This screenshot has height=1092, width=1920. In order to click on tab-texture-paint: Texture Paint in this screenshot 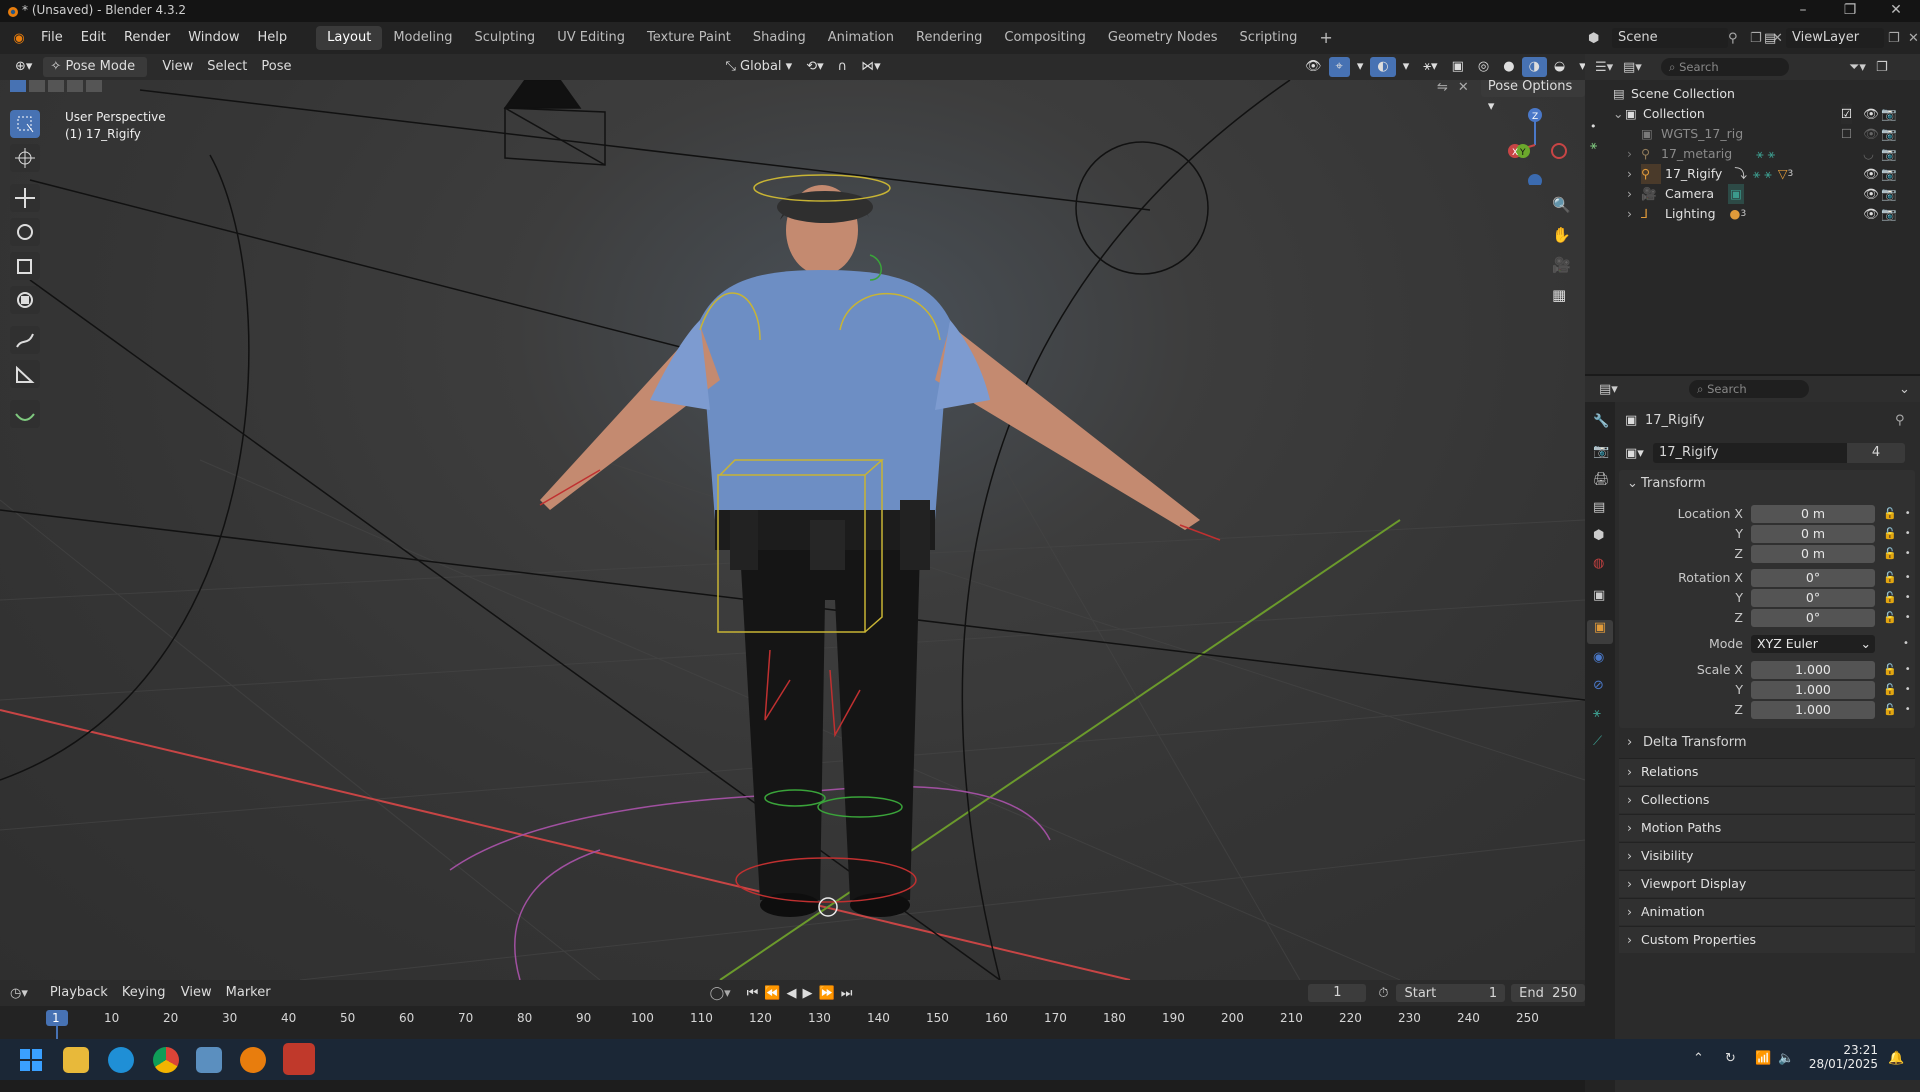, I will do `click(689, 38)`.